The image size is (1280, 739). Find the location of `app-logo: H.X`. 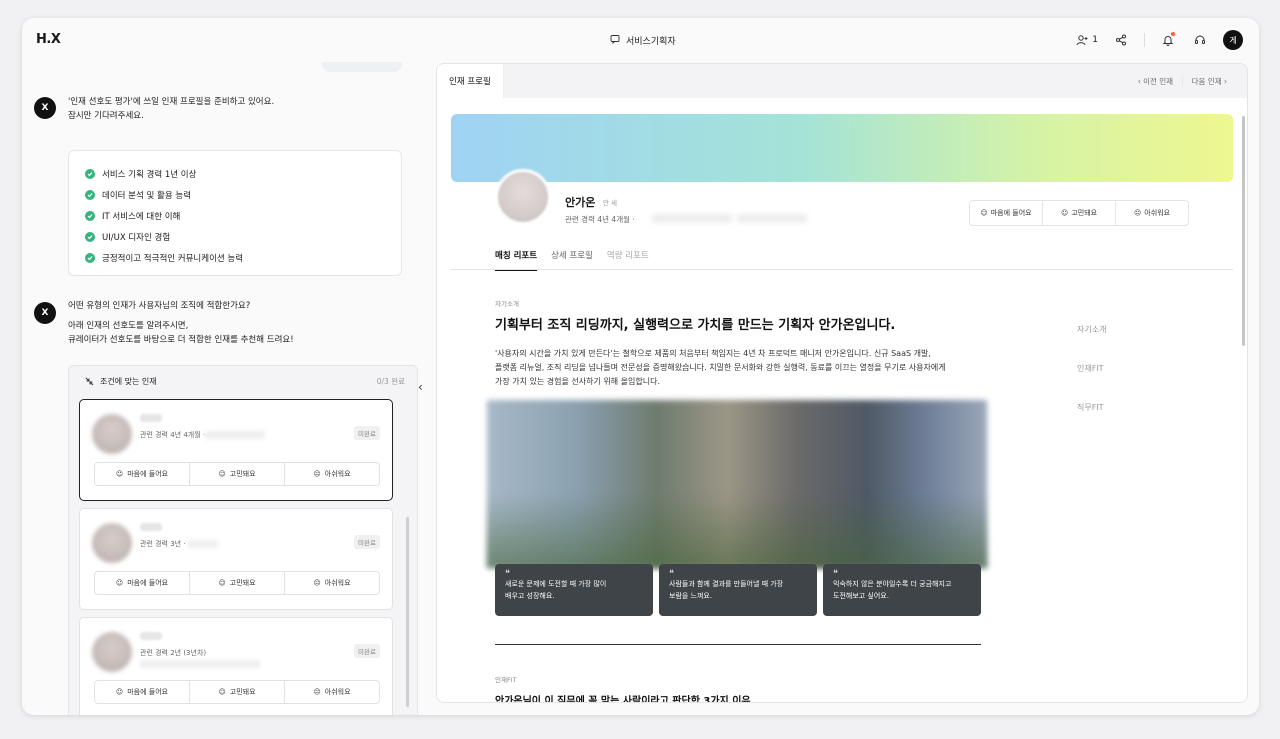

app-logo: H.X is located at coordinates (48, 39).